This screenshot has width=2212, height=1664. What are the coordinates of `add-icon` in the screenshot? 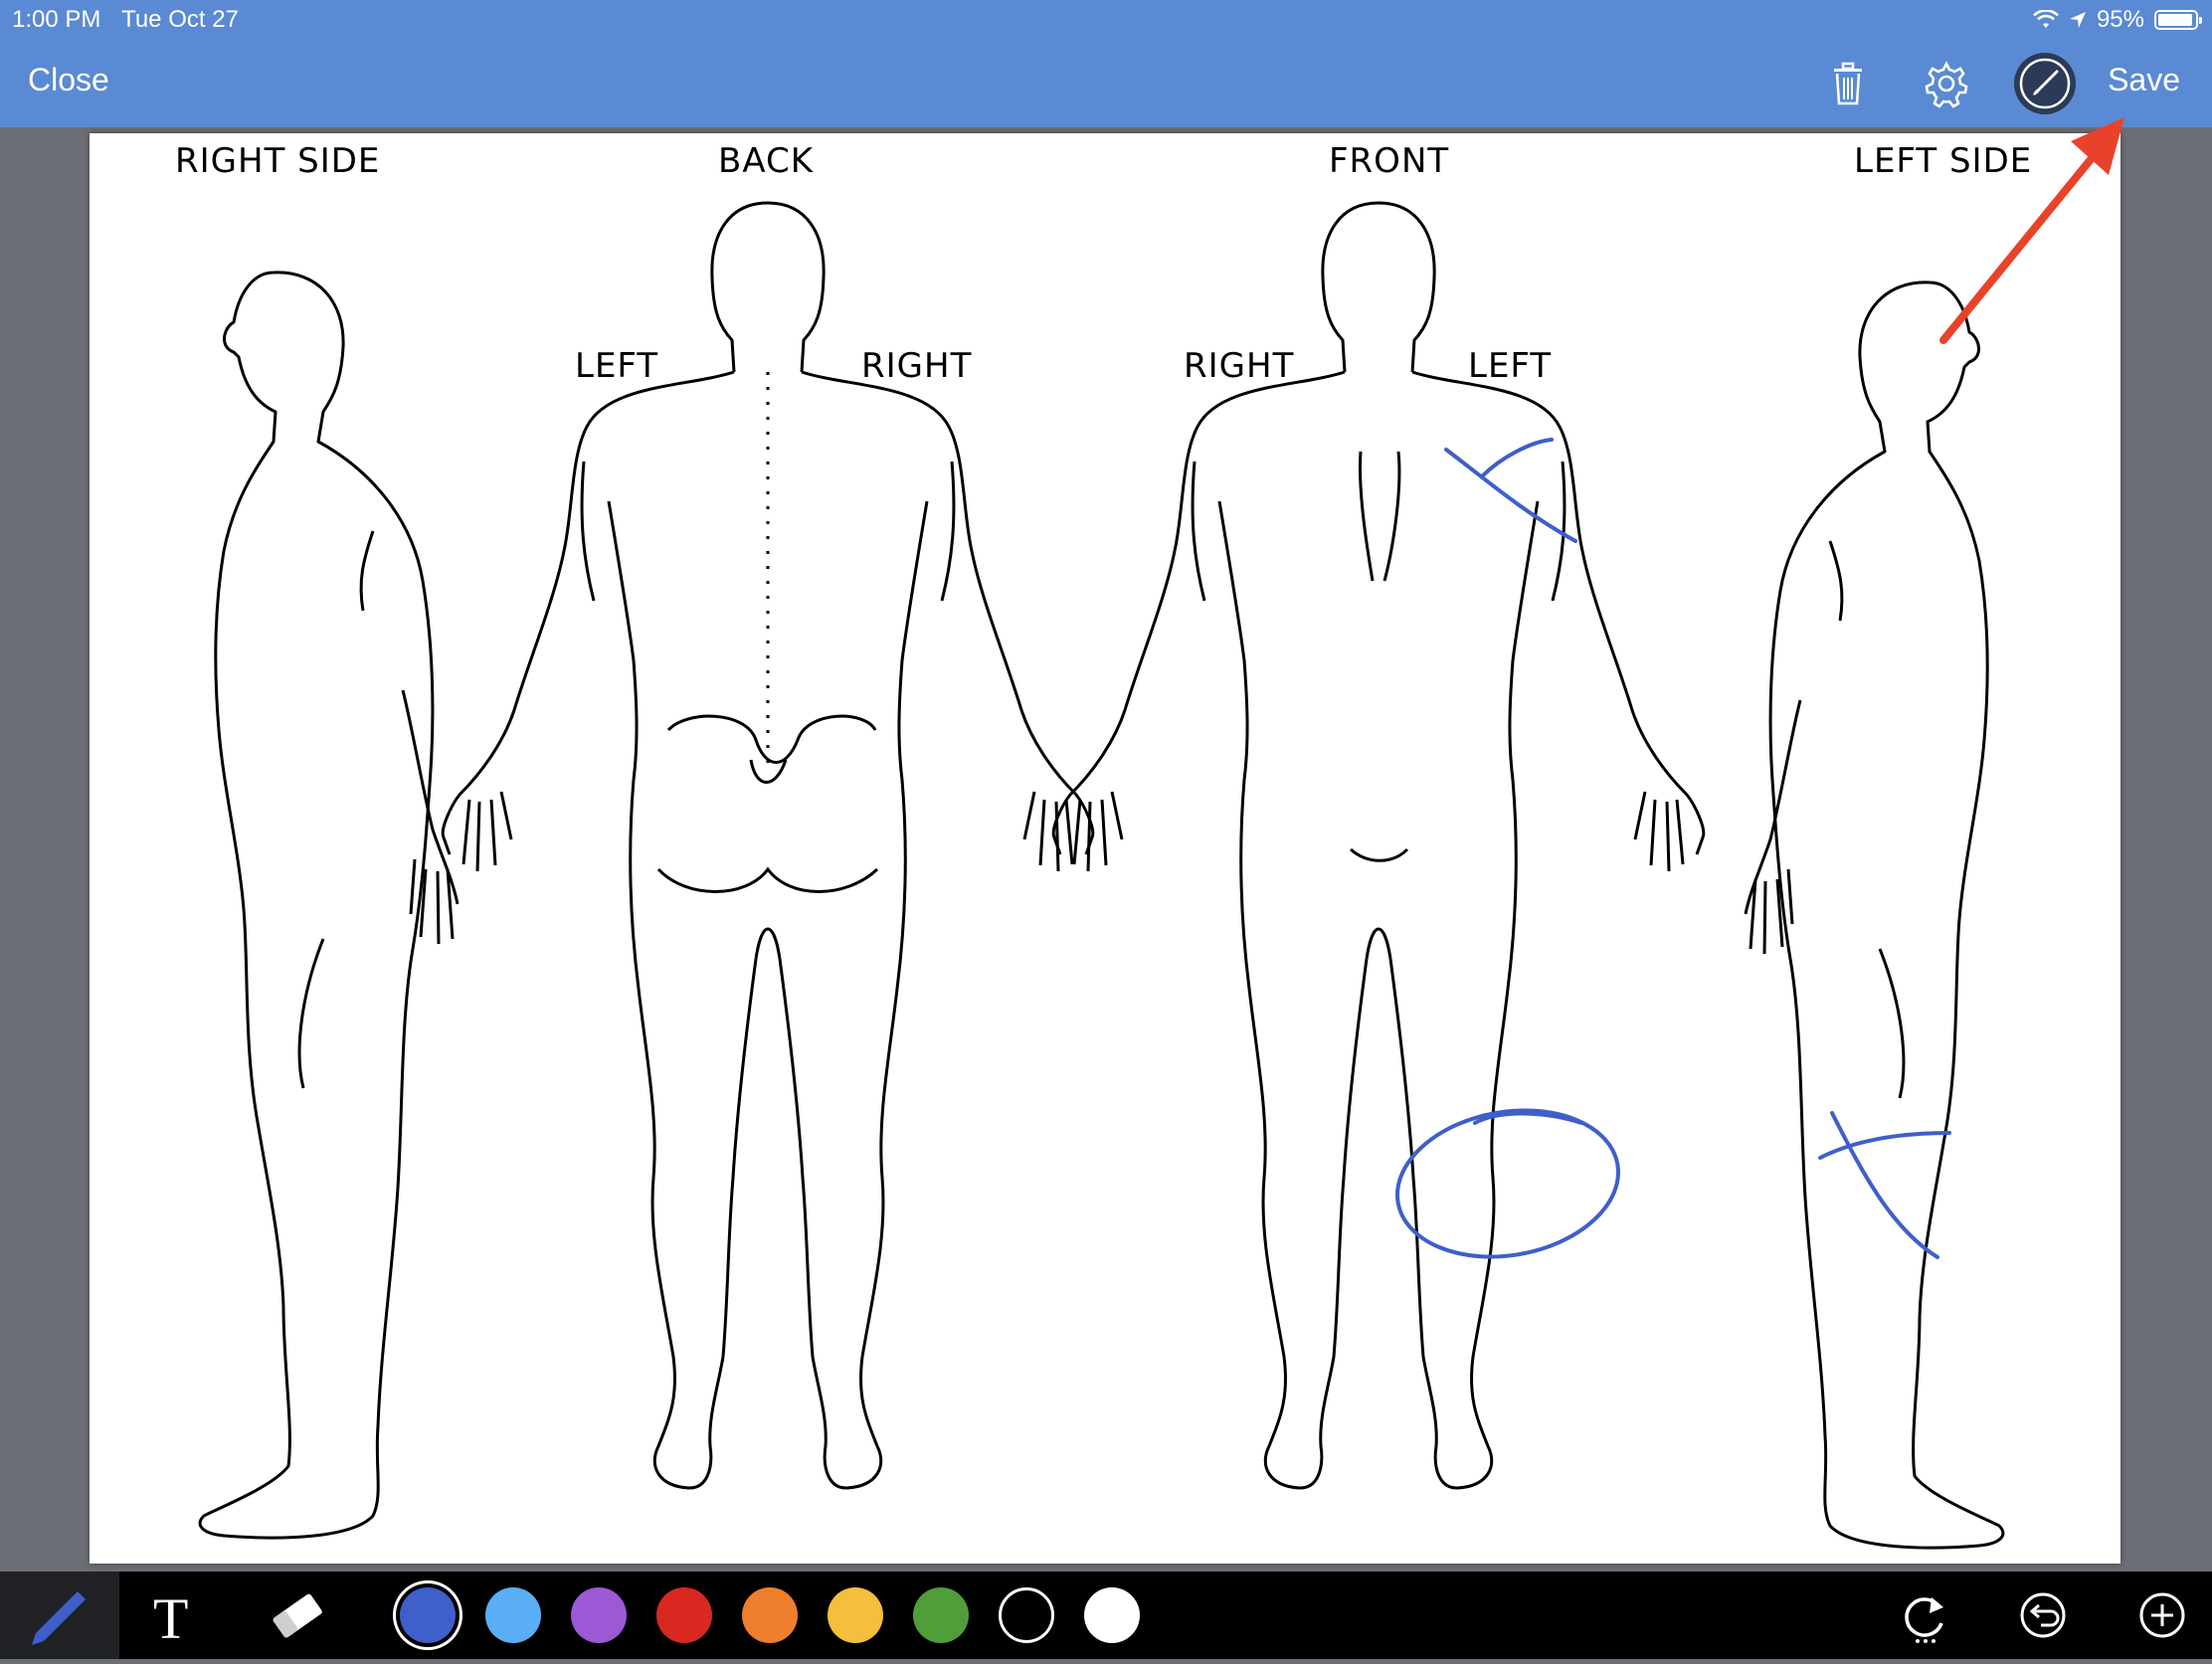 It's located at (2162, 1615).